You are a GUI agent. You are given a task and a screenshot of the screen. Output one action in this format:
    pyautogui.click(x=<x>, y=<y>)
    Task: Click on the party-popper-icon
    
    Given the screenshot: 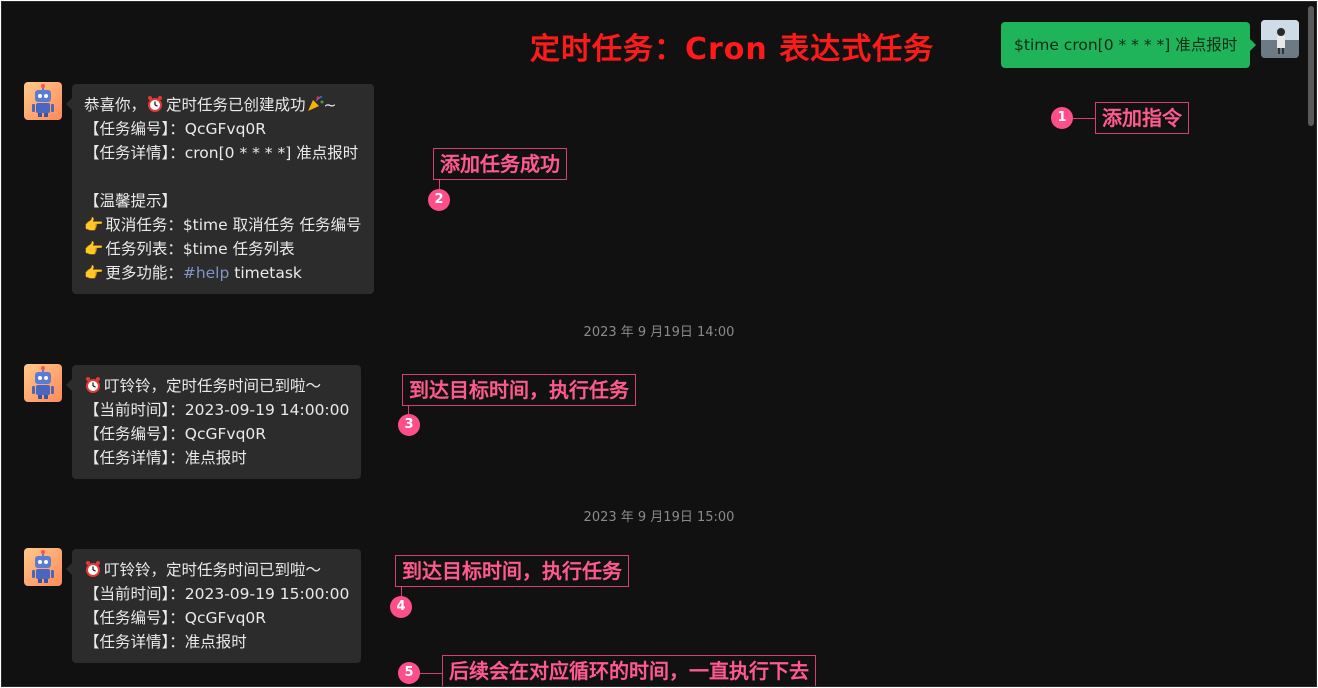 What is the action you would take?
    pyautogui.click(x=315, y=103)
    